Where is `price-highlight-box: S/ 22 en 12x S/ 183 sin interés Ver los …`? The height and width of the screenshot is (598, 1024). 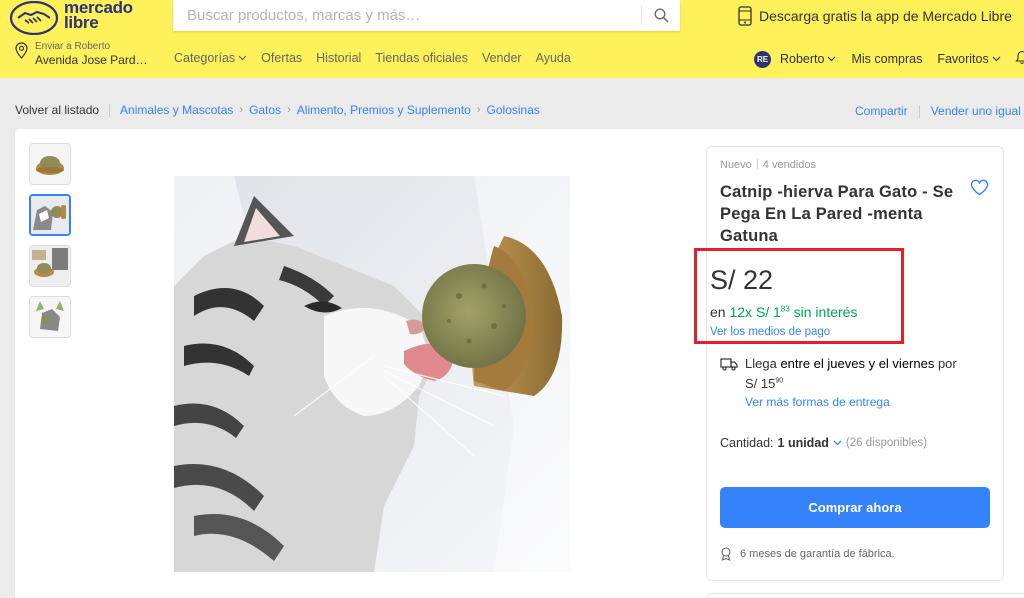 price-highlight-box: S/ 22 en 12x S/ 183 sin interés Ver los … is located at coordinates (799, 296).